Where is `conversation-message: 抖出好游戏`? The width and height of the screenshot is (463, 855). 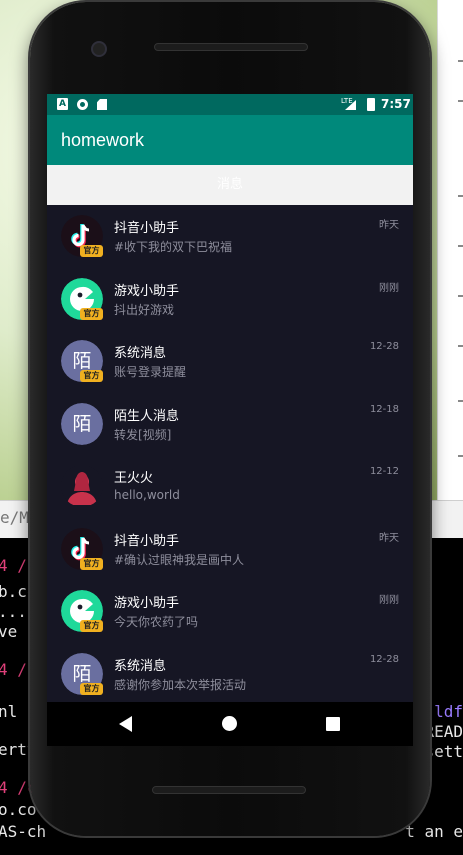
conversation-message: 抖出好游戏 is located at coordinates (144, 309).